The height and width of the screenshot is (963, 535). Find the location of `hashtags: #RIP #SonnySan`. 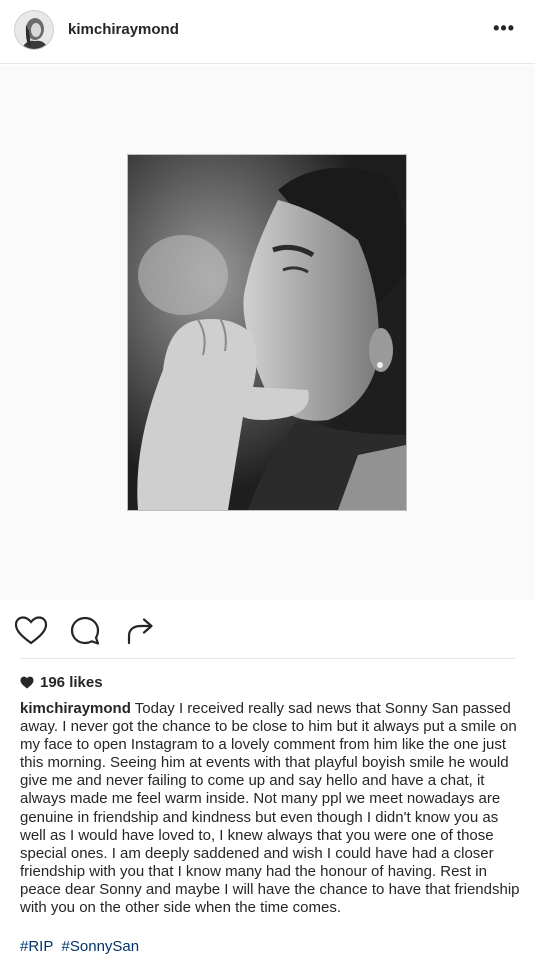

hashtags: #RIP #SonnySan is located at coordinates (81, 947).